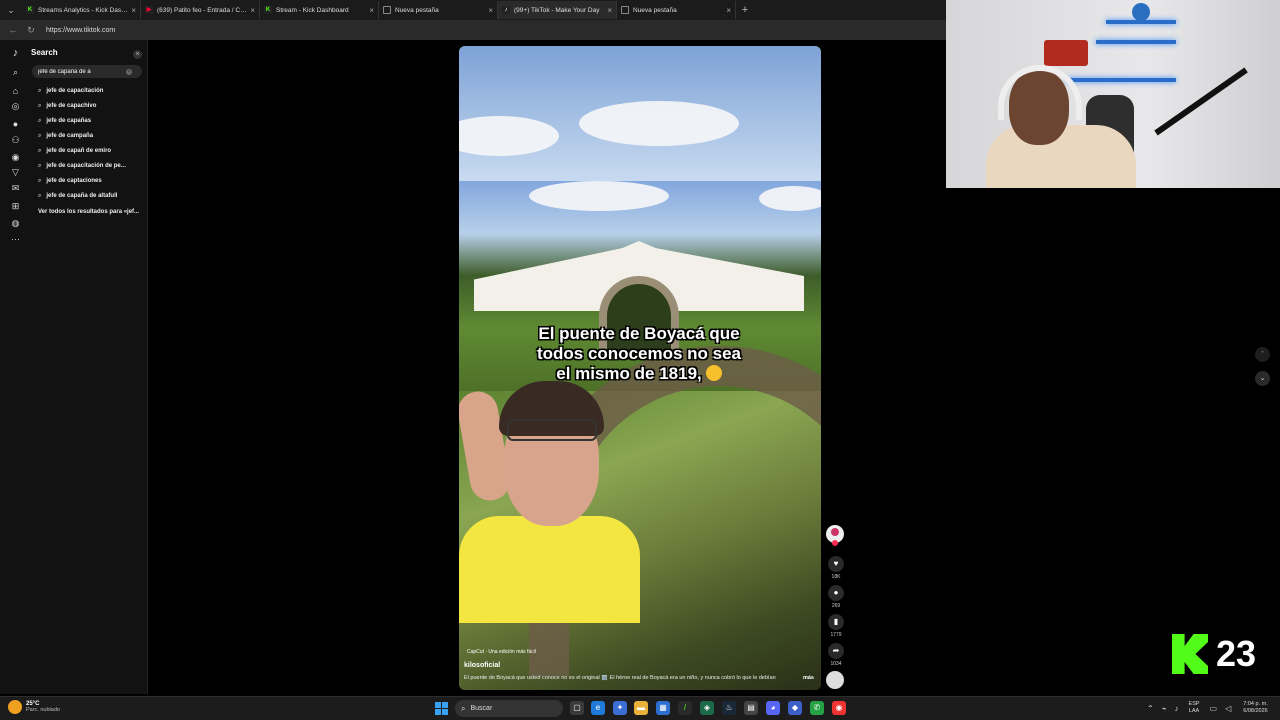 The width and height of the screenshot is (1280, 720). Describe the element at coordinates (15, 188) in the screenshot. I see `messages-icon: ✉` at that location.